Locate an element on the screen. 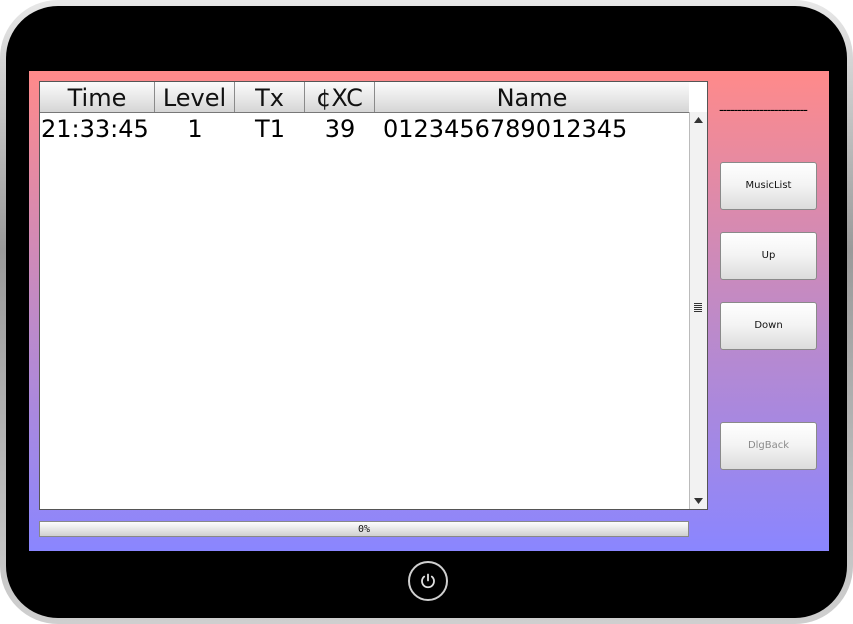 The width and height of the screenshot is (853, 624). cell-level: 1 is located at coordinates (195, 129).